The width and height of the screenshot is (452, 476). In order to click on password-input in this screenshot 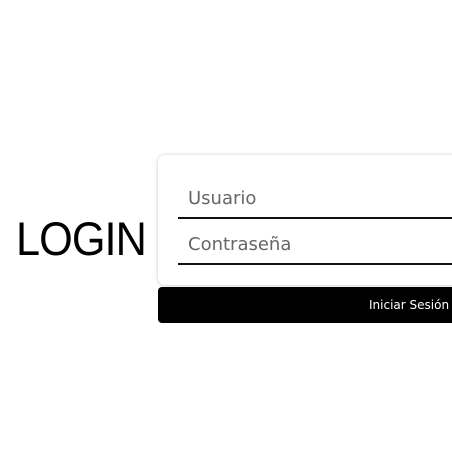, I will do `click(315, 245)`.